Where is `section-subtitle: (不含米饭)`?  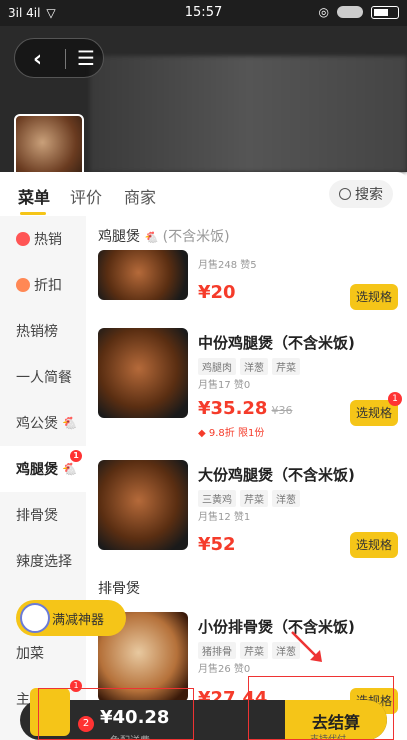 section-subtitle: (不含米饭) is located at coordinates (196, 237).